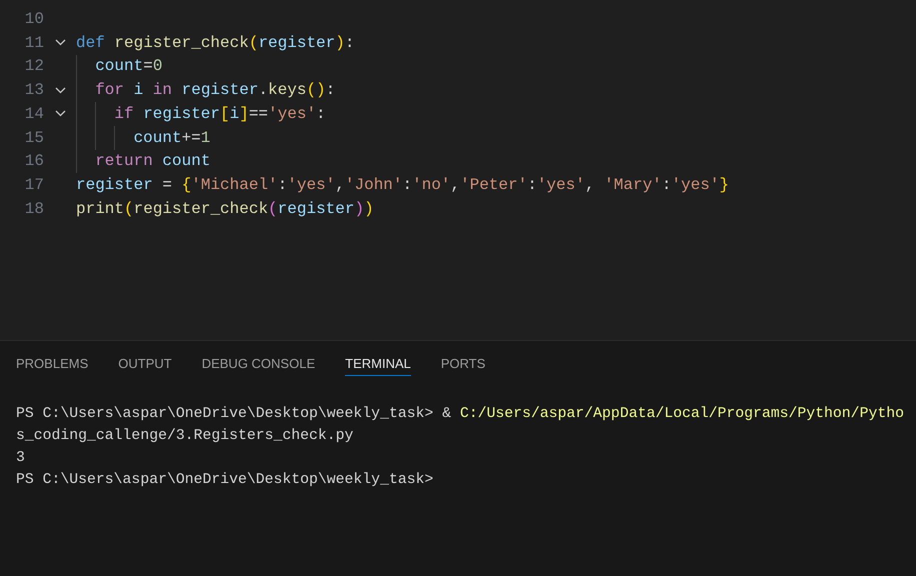  Describe the element at coordinates (145, 366) in the screenshot. I see `panel-tab: OUTPUT` at that location.